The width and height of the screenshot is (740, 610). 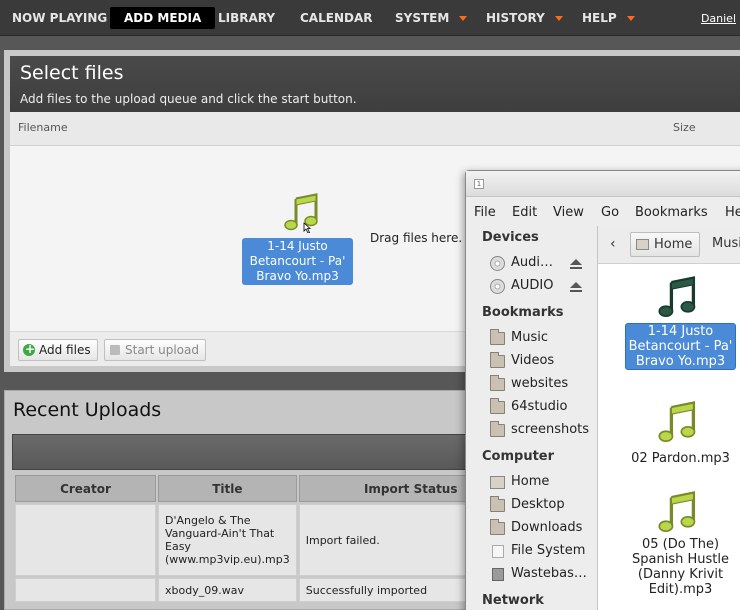 What do you see at coordinates (431, 18) in the screenshot?
I see `nav-system: SYSTEM` at bounding box center [431, 18].